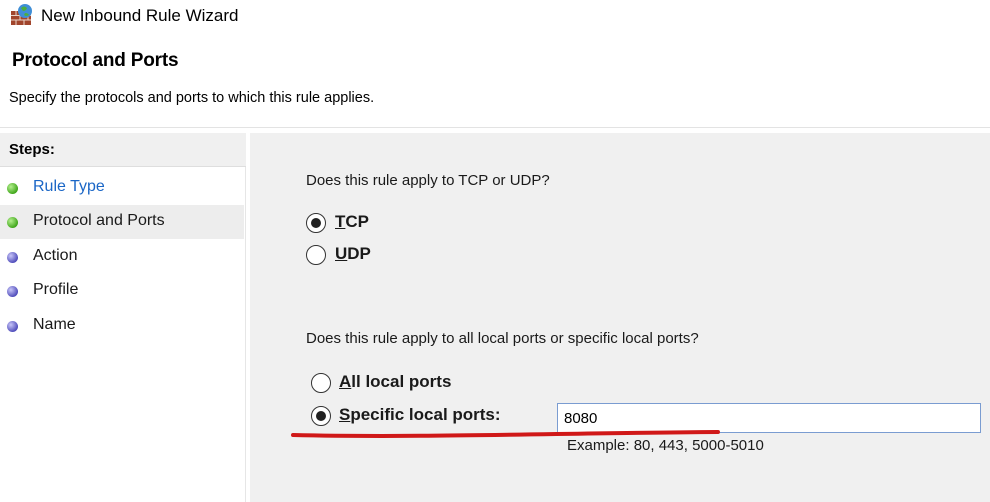  What do you see at coordinates (23, 15) in the screenshot?
I see `firewall-rule-icon` at bounding box center [23, 15].